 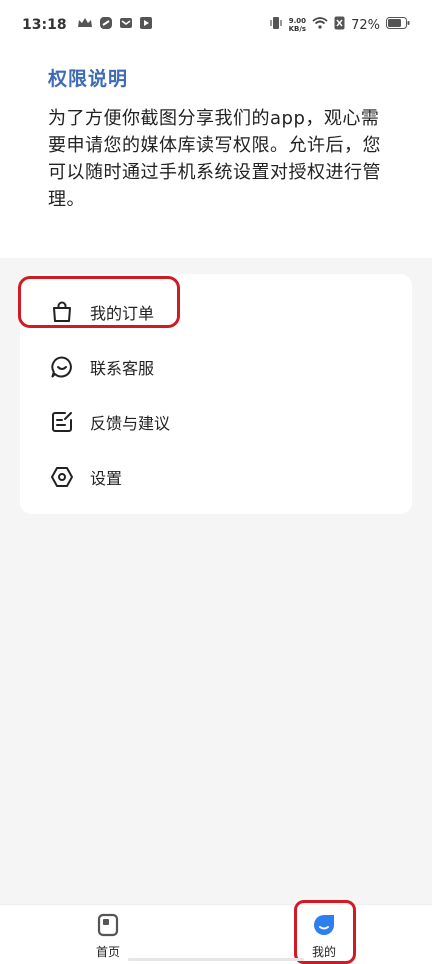 I want to click on tab-home-label: 首页, so click(x=107, y=952).